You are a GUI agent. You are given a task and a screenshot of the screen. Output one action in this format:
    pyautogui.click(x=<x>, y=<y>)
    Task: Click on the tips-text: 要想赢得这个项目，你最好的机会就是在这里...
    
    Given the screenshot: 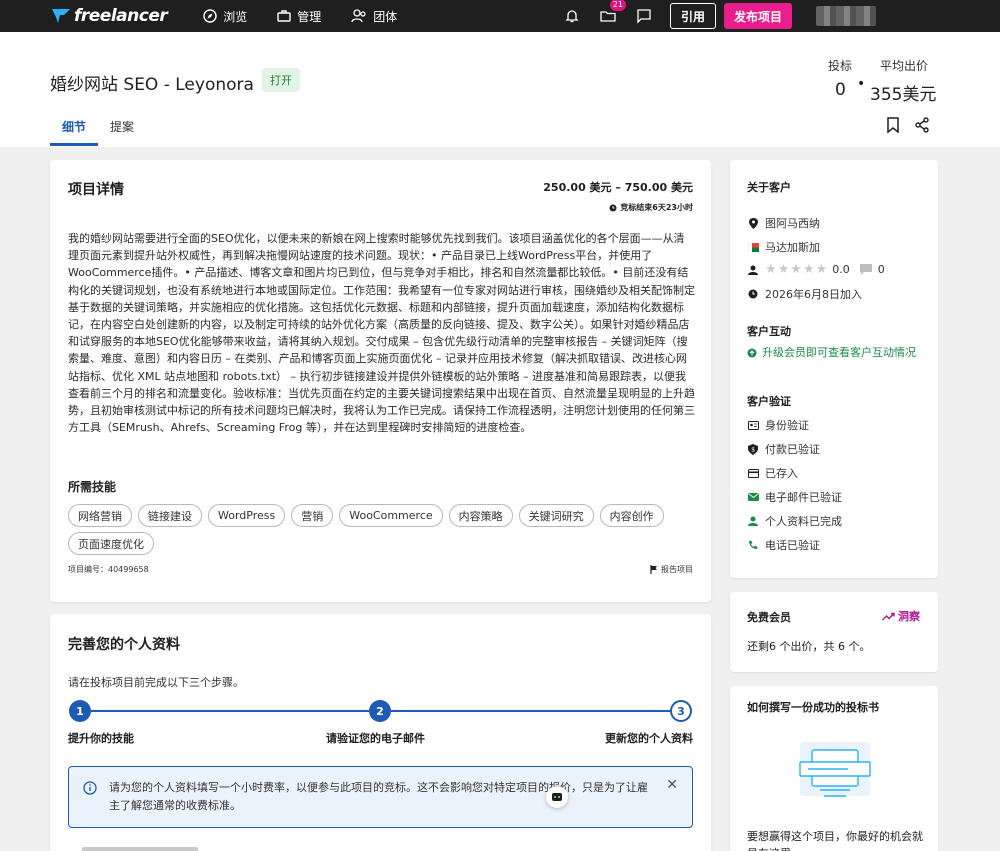 What is the action you would take?
    pyautogui.click(x=835, y=840)
    